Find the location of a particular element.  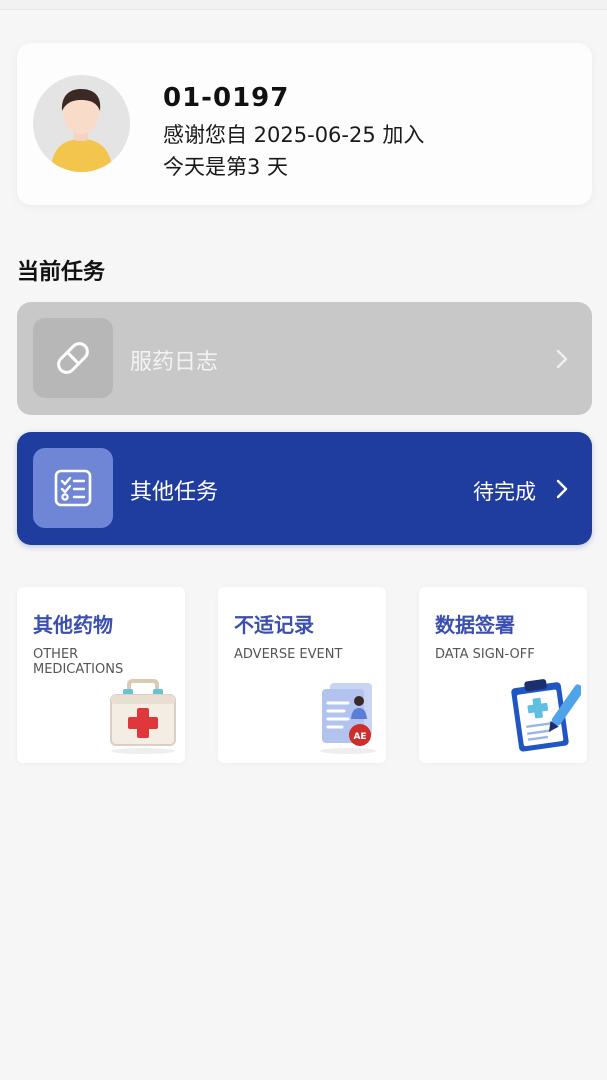

checklist-icon-box is located at coordinates (73, 488).